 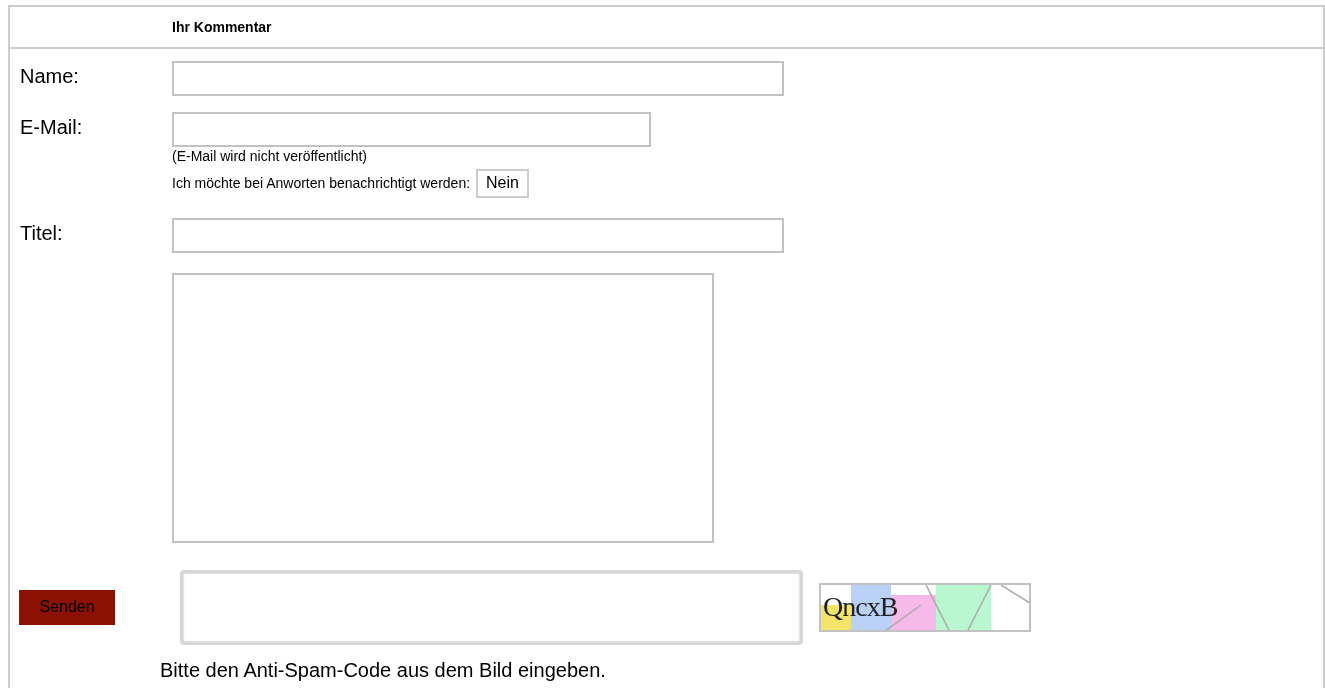 I want to click on field-note: (E-Mail wird nicht veröffentlicht), so click(x=270, y=156).